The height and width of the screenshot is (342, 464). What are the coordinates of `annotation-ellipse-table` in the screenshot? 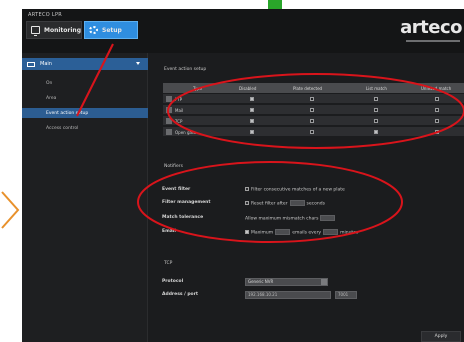 It's located at (315, 111).